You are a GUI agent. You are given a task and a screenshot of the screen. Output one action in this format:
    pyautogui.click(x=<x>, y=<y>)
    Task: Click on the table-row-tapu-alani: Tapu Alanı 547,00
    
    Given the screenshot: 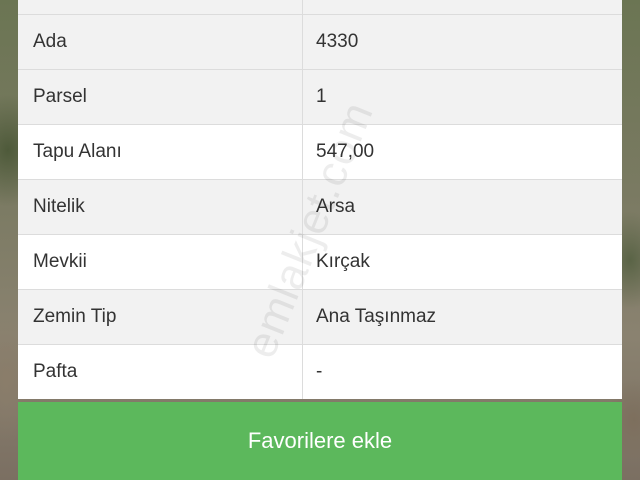 What is the action you would take?
    pyautogui.click(x=320, y=151)
    